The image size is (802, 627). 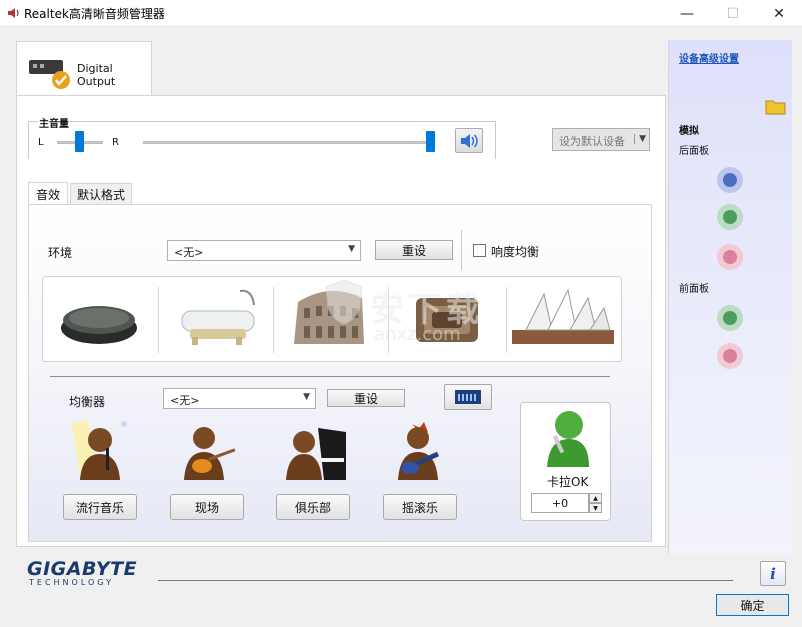 What do you see at coordinates (592, 141) in the screenshot?
I see `set-default-device-label: 设为默认设备` at bounding box center [592, 141].